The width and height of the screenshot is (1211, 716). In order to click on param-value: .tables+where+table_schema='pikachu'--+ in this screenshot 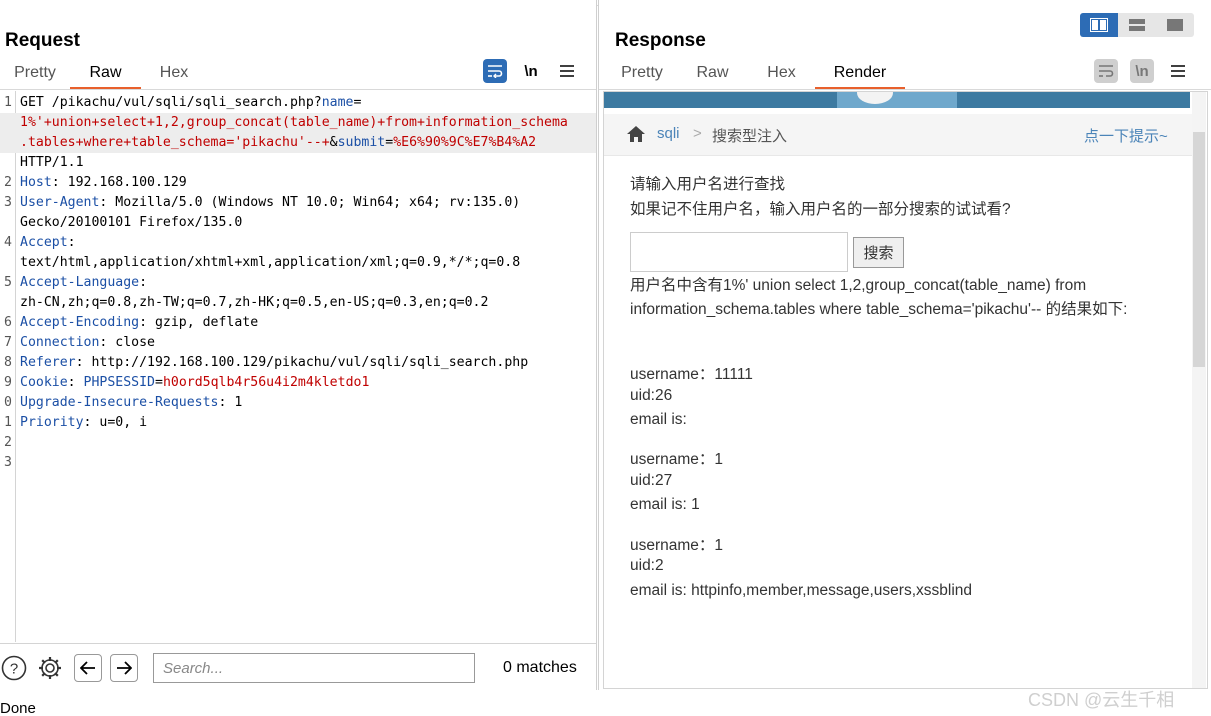, I will do `click(175, 142)`.